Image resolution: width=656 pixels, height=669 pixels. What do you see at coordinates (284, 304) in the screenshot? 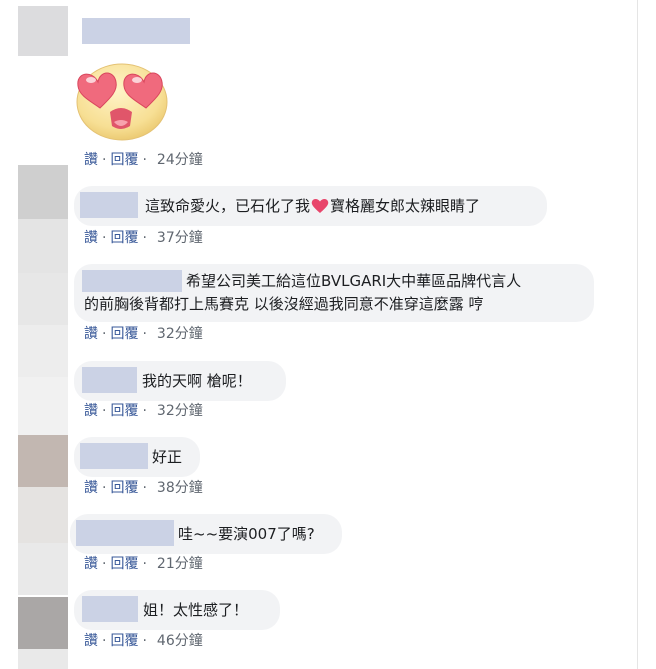
I see `comment-text-line-2: 的前胸後背都打上馬賽克 以後沒經過我同意不准穿這麼露 哼` at bounding box center [284, 304].